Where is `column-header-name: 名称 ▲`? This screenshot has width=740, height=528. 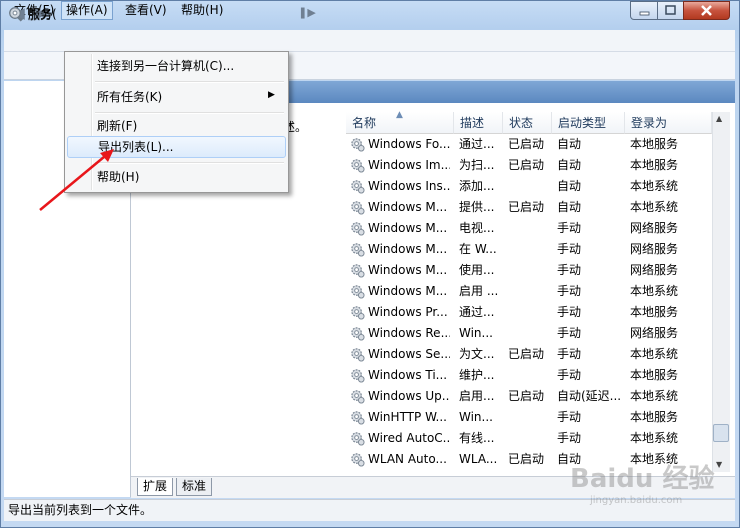 column-header-name: 名称 ▲ is located at coordinates (400, 122).